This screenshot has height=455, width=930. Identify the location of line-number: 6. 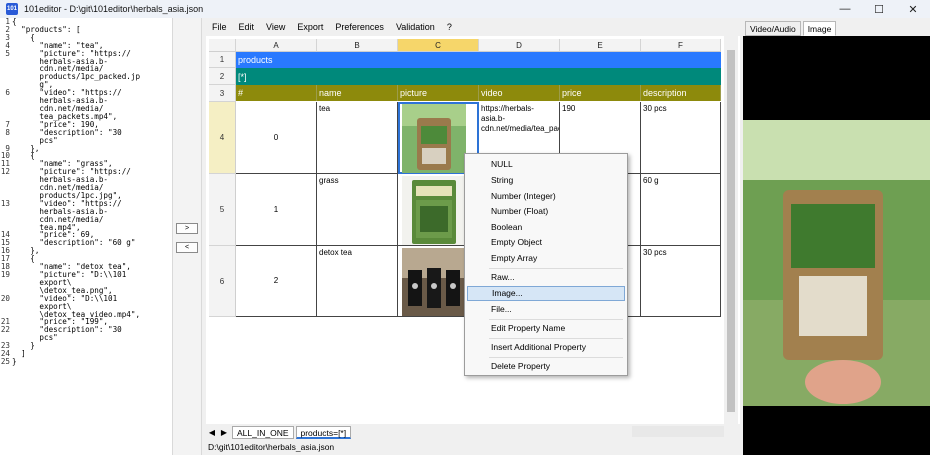
(7, 93).